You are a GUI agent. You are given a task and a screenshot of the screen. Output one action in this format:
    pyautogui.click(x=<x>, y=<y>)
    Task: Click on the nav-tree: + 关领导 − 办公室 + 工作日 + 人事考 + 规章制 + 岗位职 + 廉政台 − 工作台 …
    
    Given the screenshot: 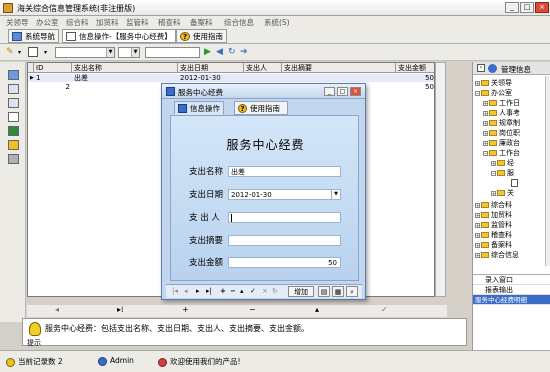 What is the action you would take?
    pyautogui.click(x=509, y=170)
    